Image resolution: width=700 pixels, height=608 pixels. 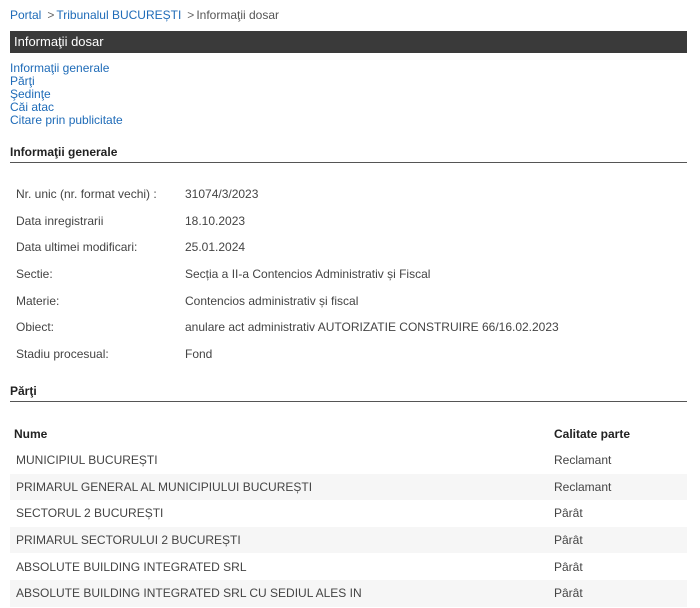 I want to click on page-title: Informaţii dosar, so click(x=348, y=42).